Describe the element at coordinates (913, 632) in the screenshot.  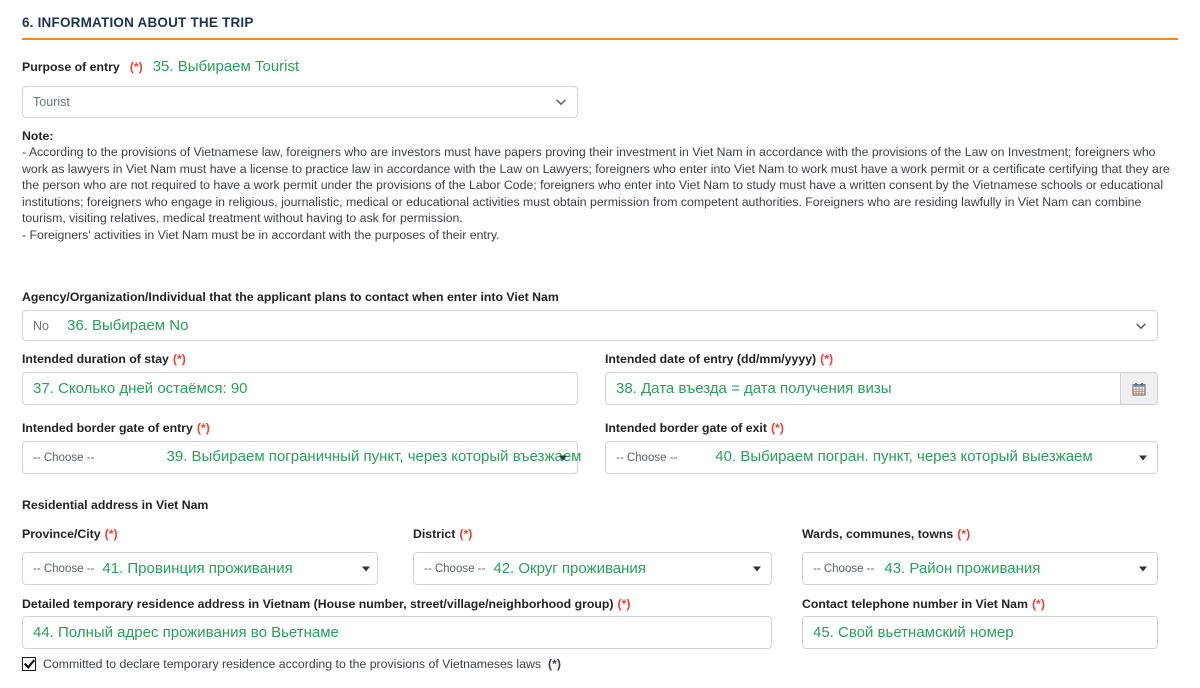
I see `annotation-45: 45. Свой вьетнамский номер` at that location.